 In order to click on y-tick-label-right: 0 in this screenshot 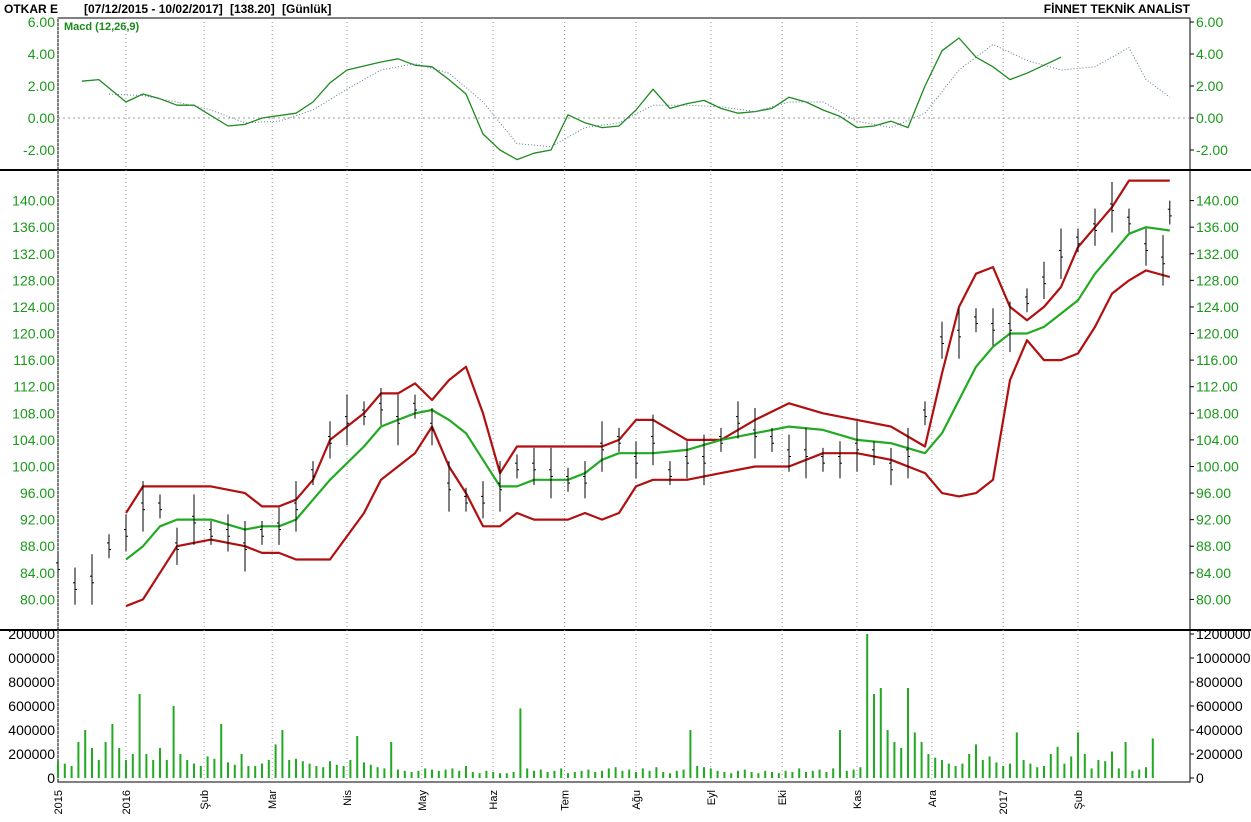, I will do `click(1200, 778)`.